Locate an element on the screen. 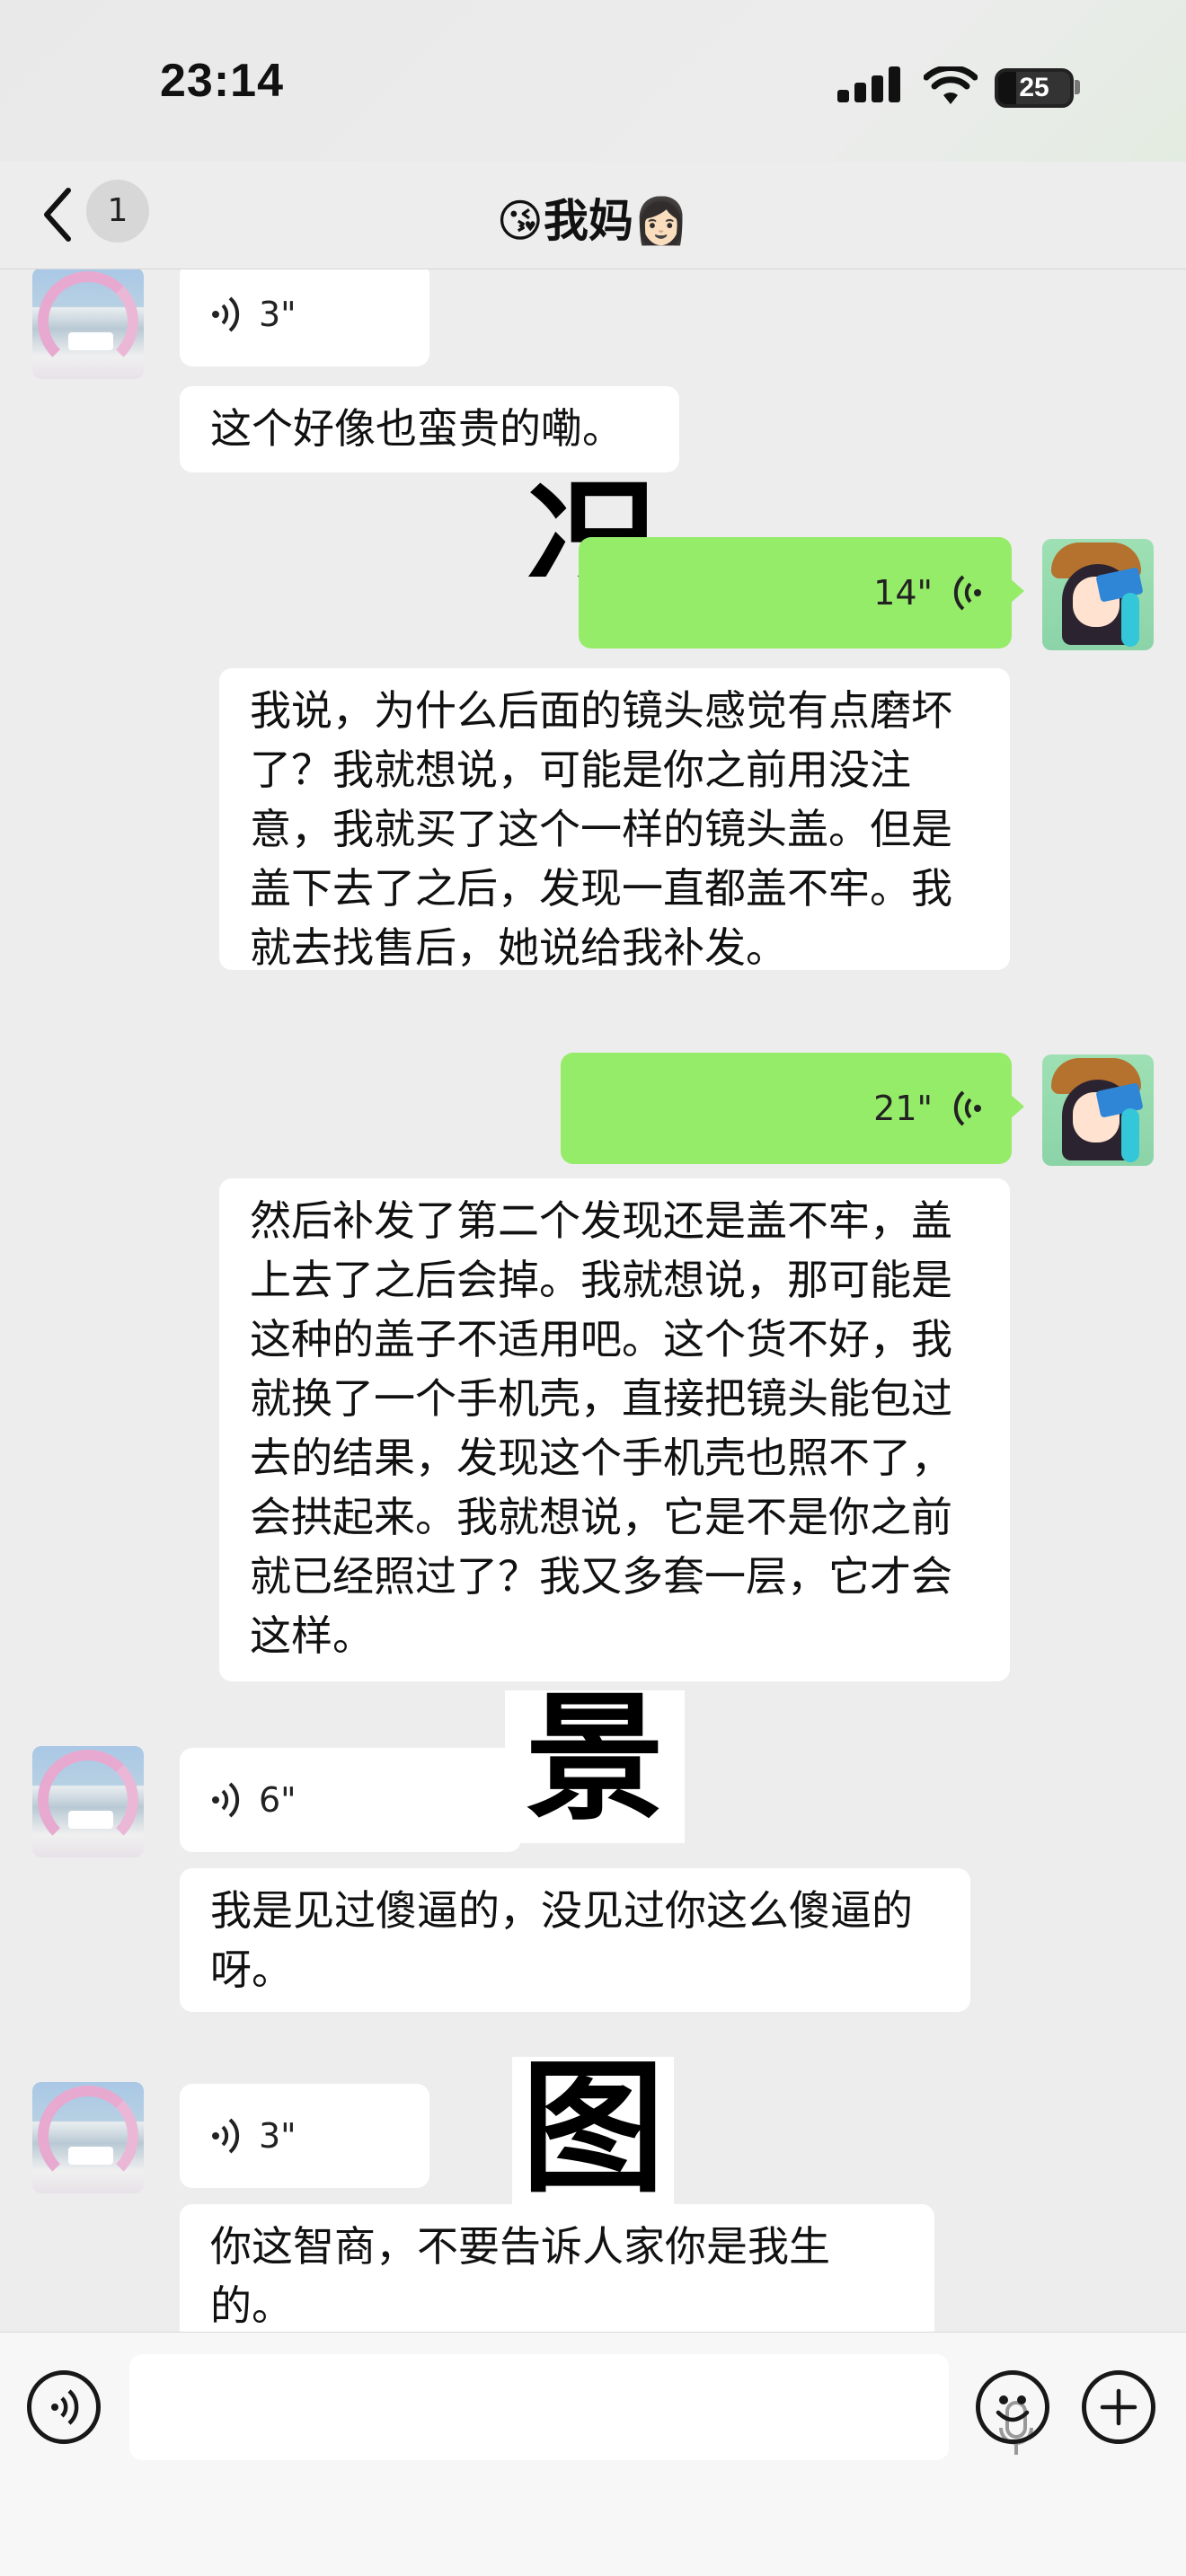 The width and height of the screenshot is (1186, 2576). voice-transcript: 我是见过傻逼的，没见过你这么傻逼的呀。 is located at coordinates (575, 1940).